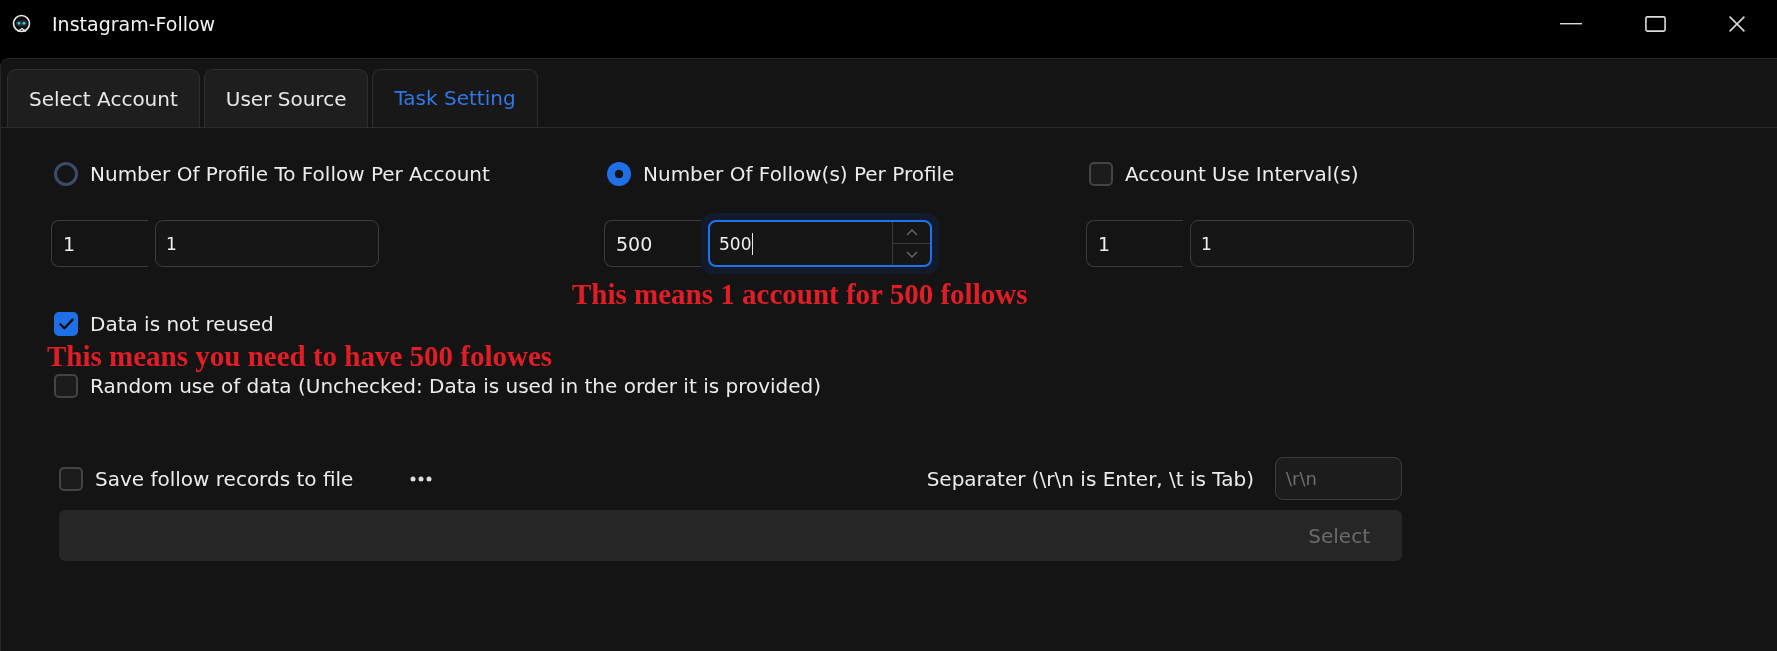  What do you see at coordinates (21, 24) in the screenshot?
I see `robot-icon` at bounding box center [21, 24].